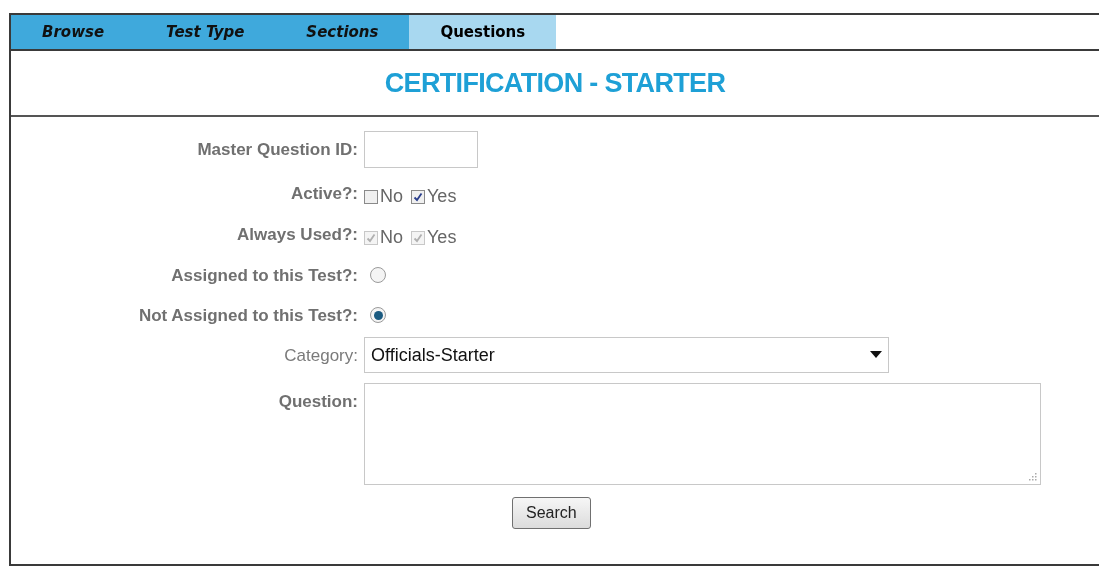 Image resolution: width=1099 pixels, height=567 pixels. I want to click on field-label: Always Used?:, so click(297, 235).